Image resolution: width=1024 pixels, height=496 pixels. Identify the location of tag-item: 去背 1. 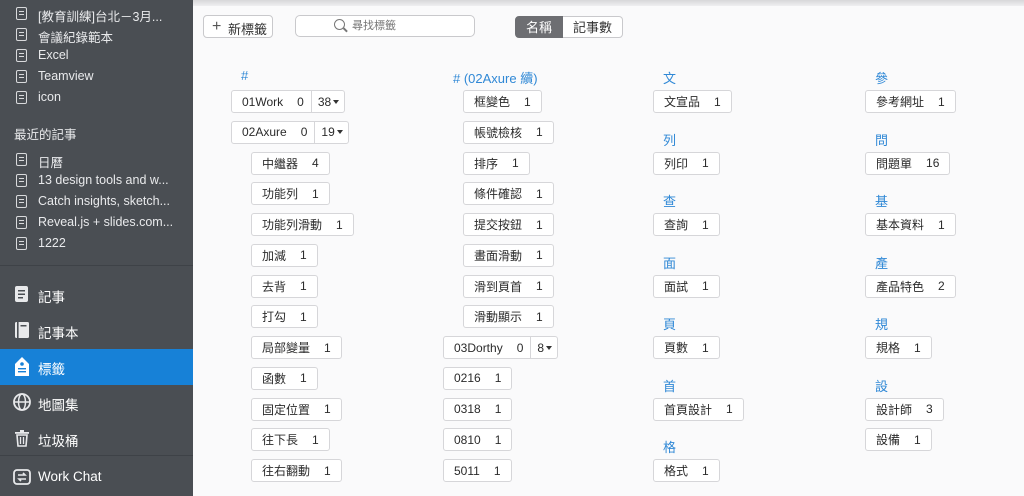
(284, 286).